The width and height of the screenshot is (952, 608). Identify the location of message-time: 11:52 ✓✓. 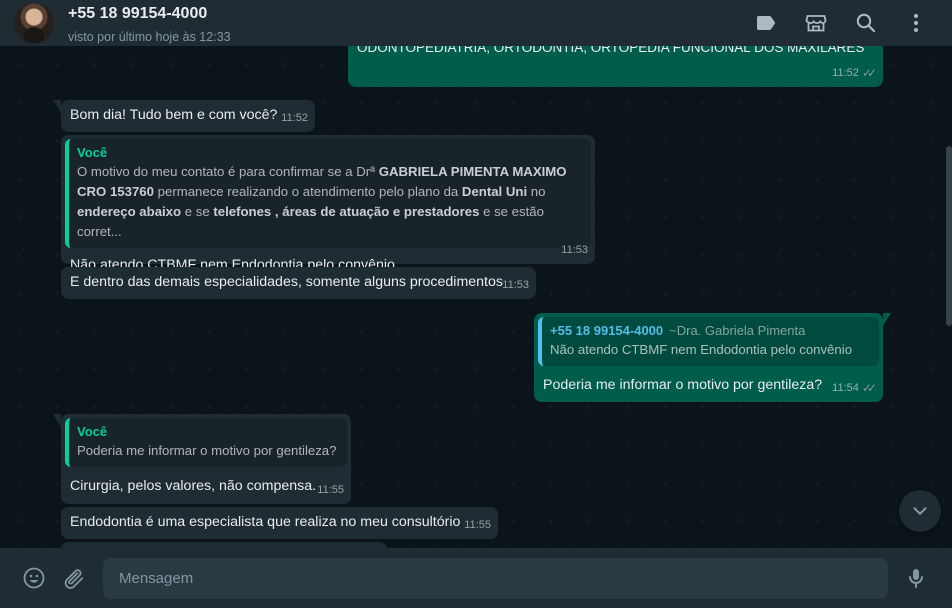
(854, 73).